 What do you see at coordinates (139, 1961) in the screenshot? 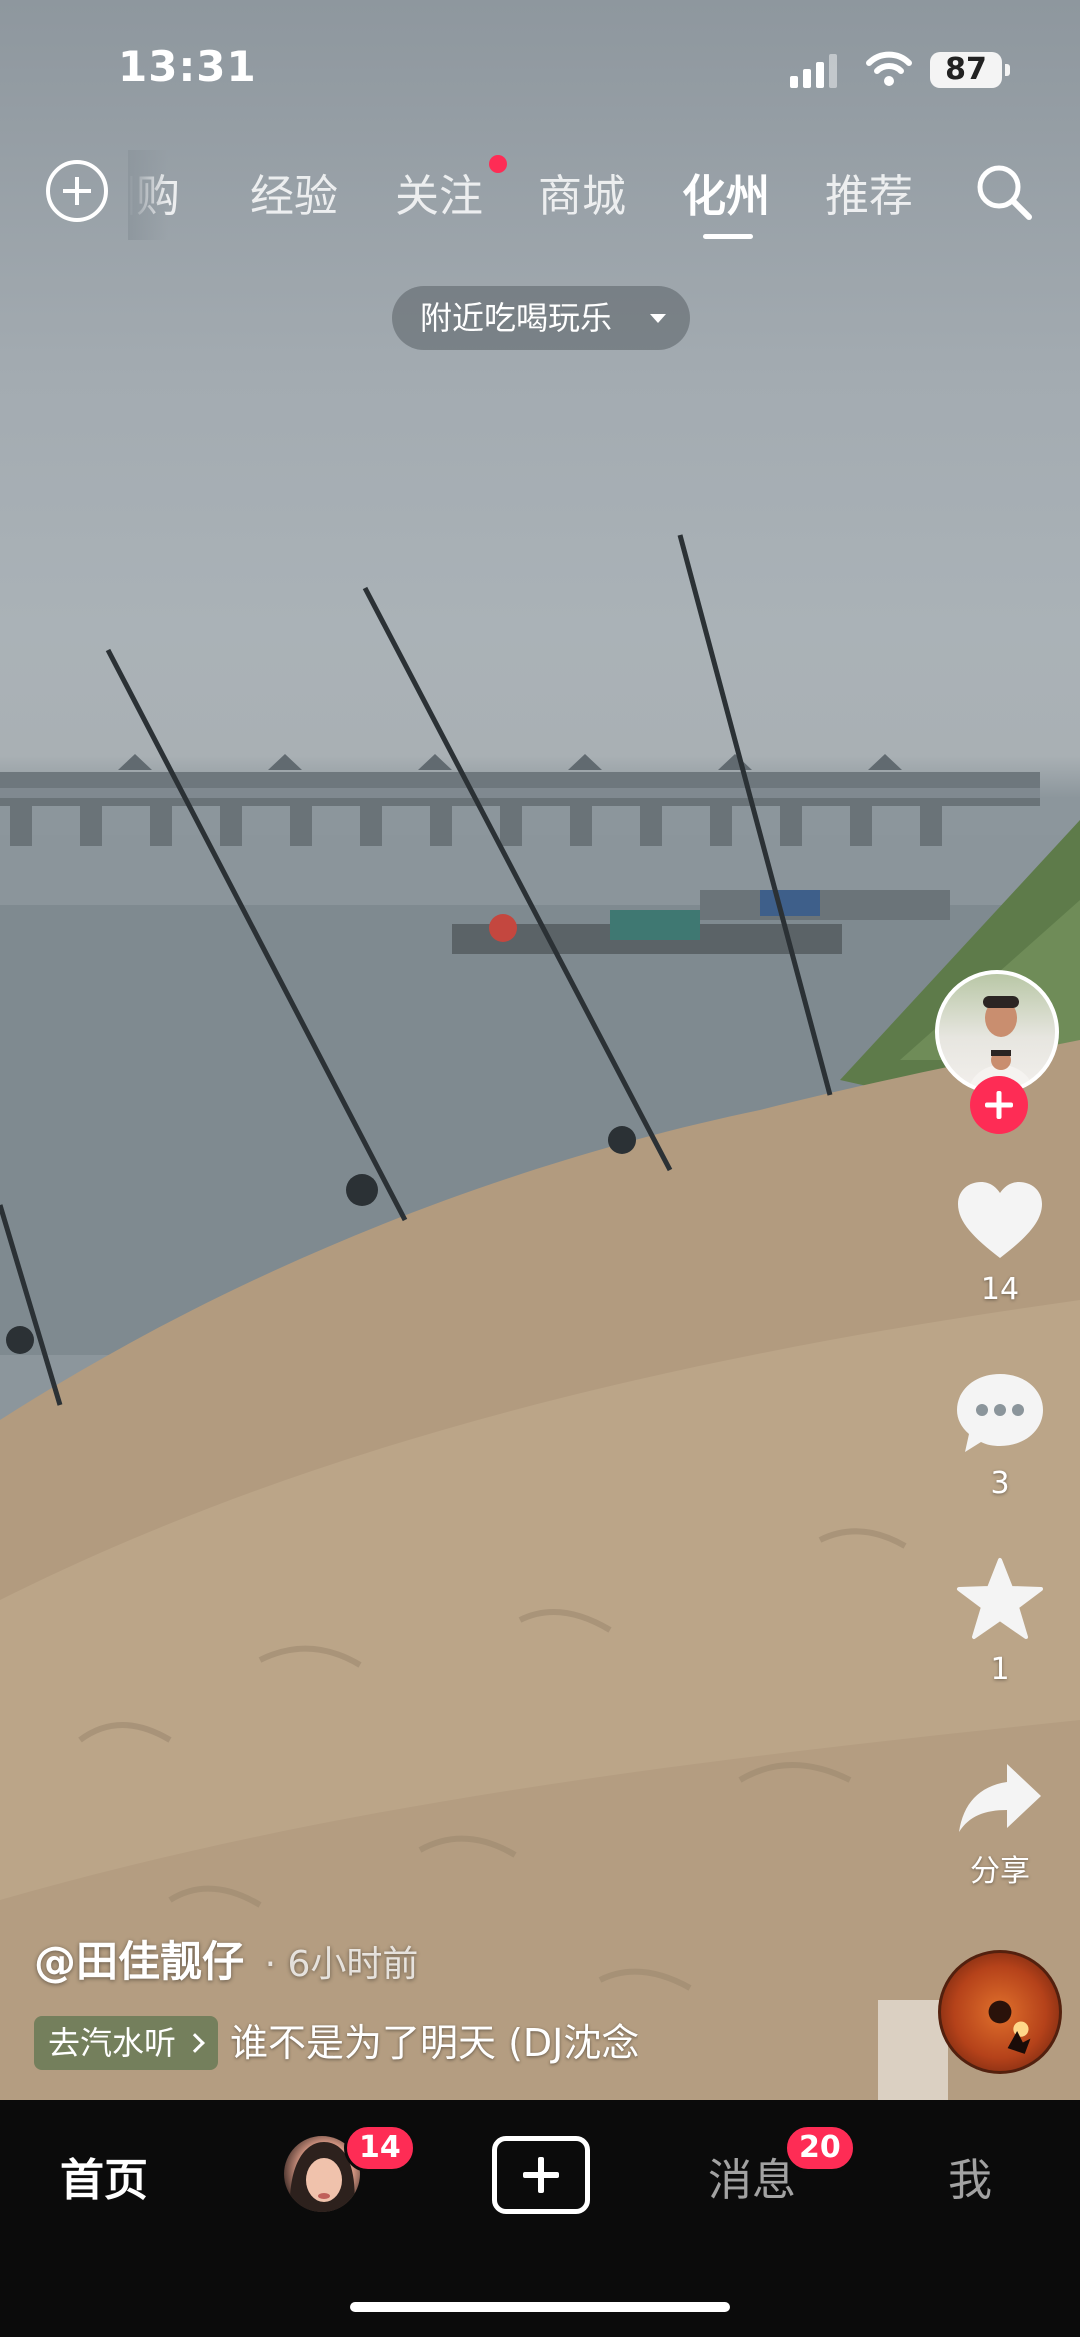
I see `author-name: @田佳靓仔` at bounding box center [139, 1961].